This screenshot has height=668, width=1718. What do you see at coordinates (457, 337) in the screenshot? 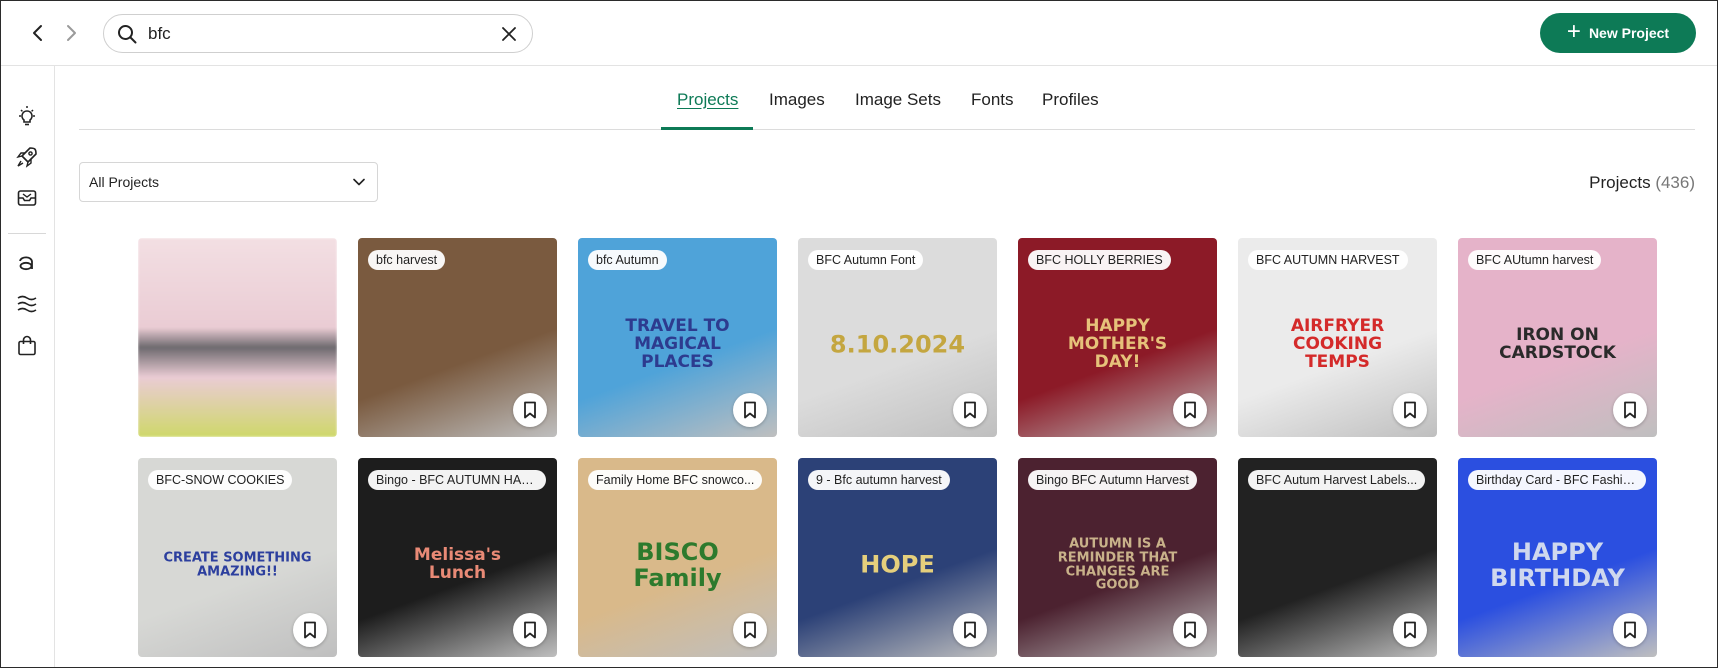
I see `project-card: bfc harvest` at bounding box center [457, 337].